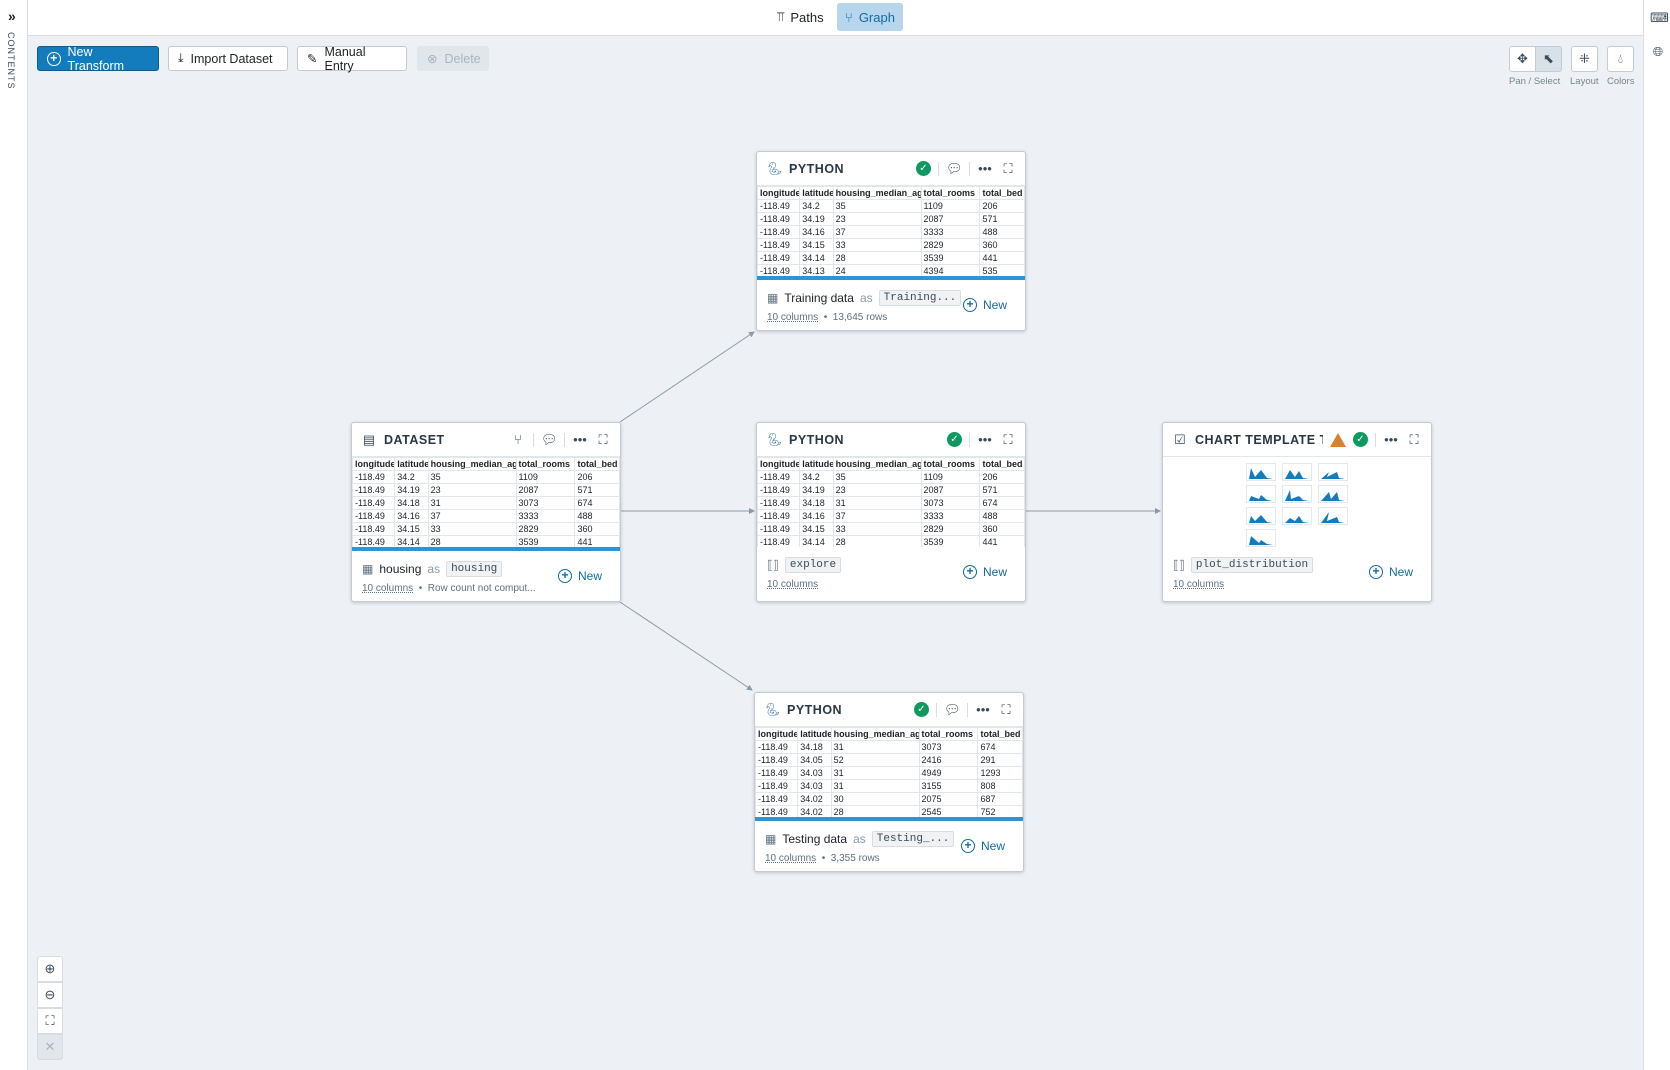 The height and width of the screenshot is (1070, 1670). I want to click on alias-chip: housing, so click(474, 569).